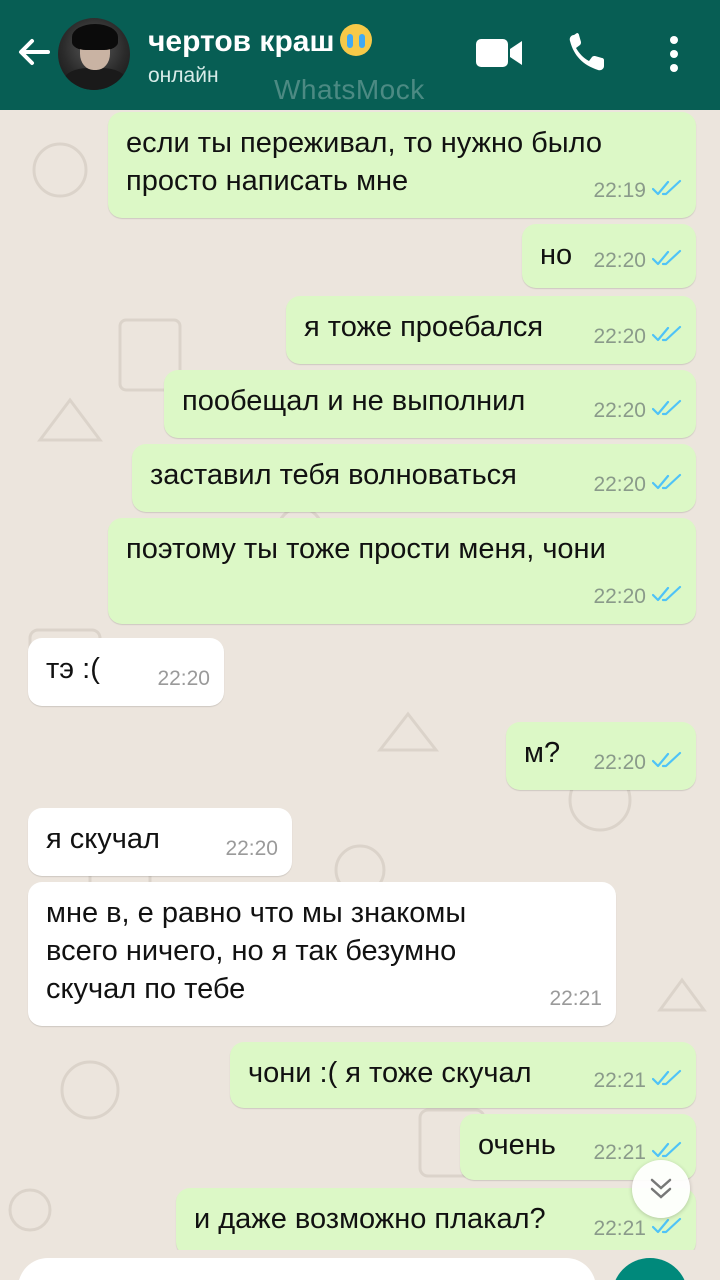 The height and width of the screenshot is (1280, 720). Describe the element at coordinates (94, 54) in the screenshot. I see `contact-avatar` at that location.